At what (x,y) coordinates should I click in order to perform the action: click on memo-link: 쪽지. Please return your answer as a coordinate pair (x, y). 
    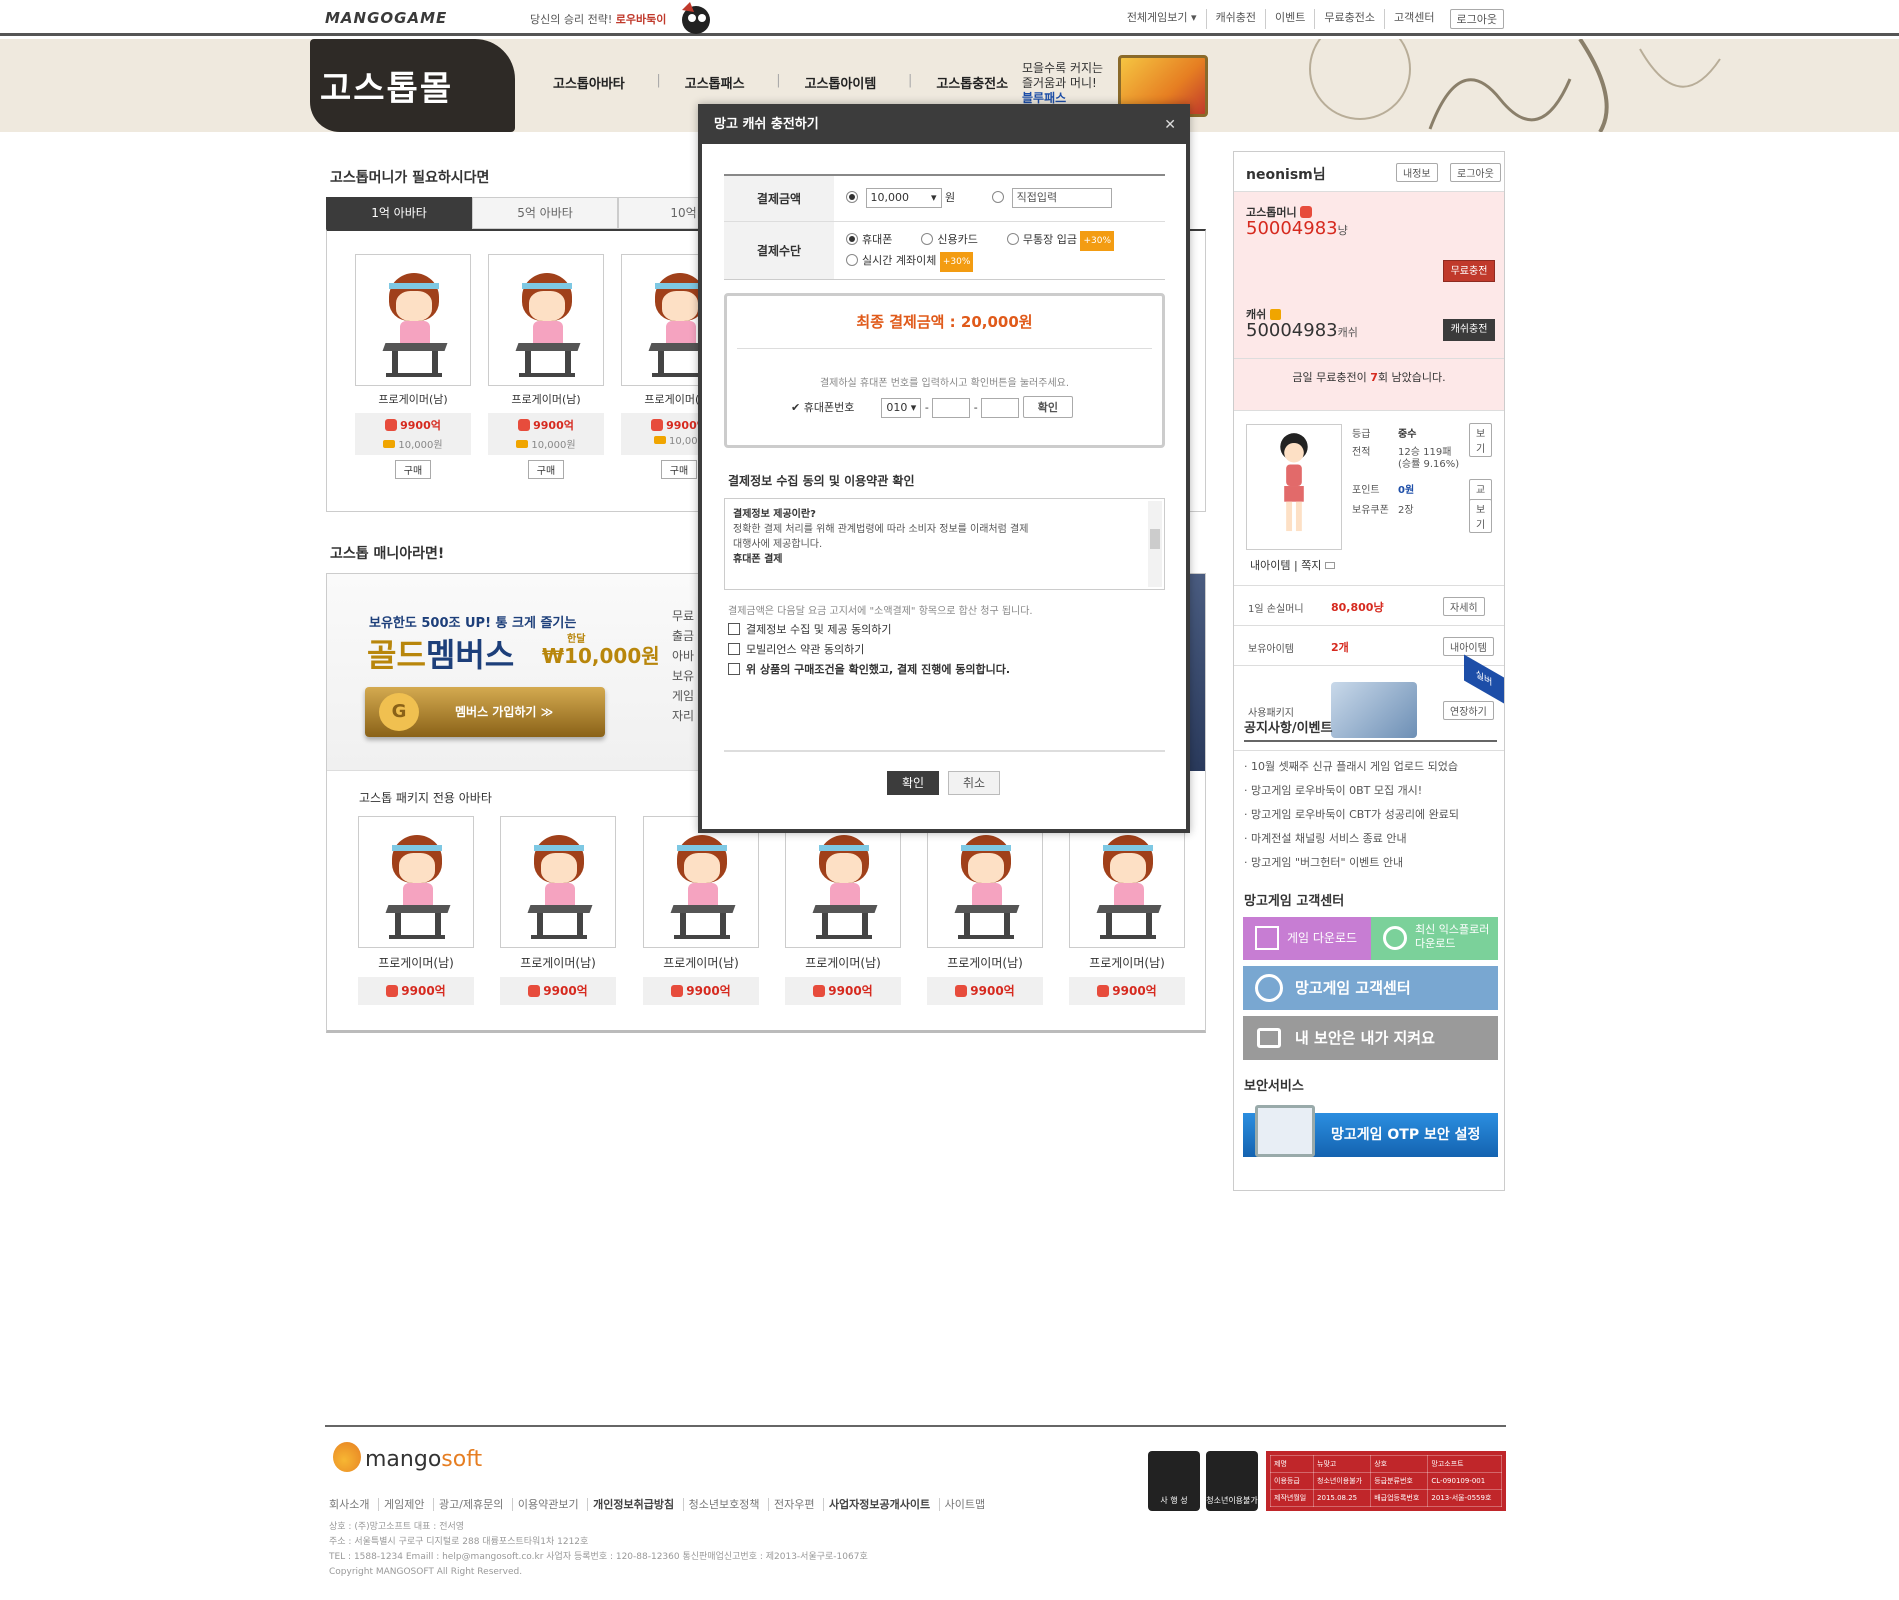
    Looking at the image, I should click on (1311, 565).